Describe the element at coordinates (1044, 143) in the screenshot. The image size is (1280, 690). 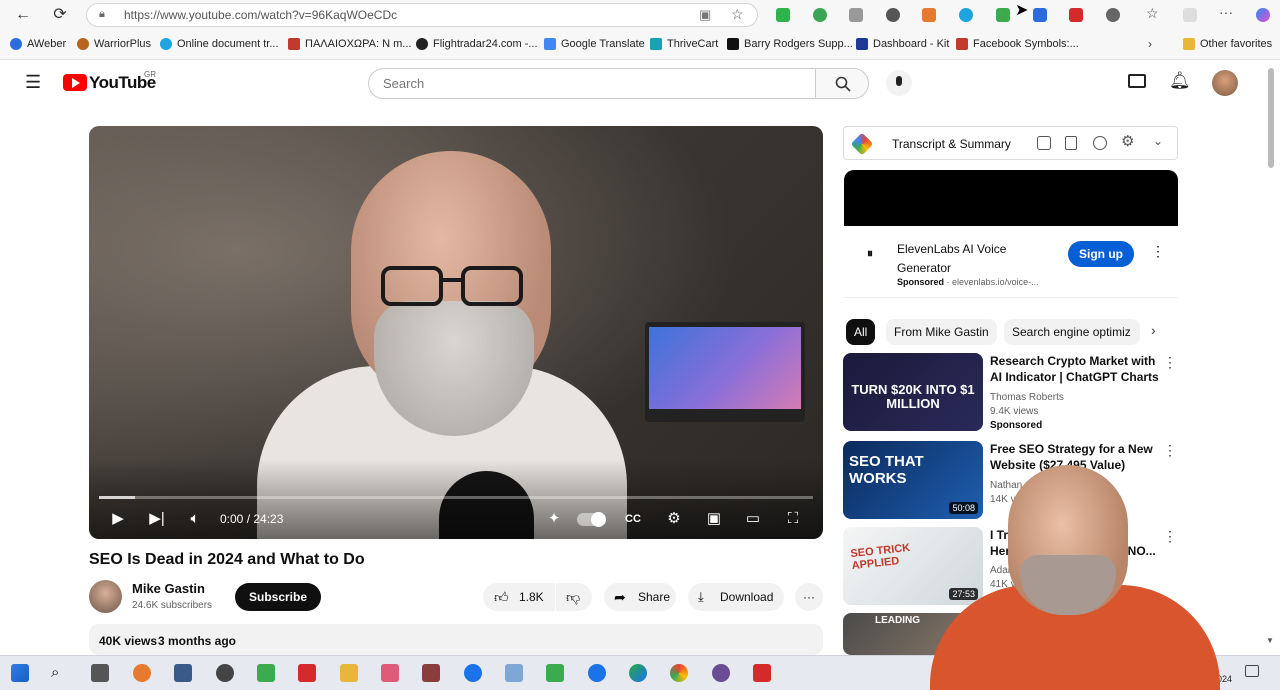
I see `robot-icon` at that location.